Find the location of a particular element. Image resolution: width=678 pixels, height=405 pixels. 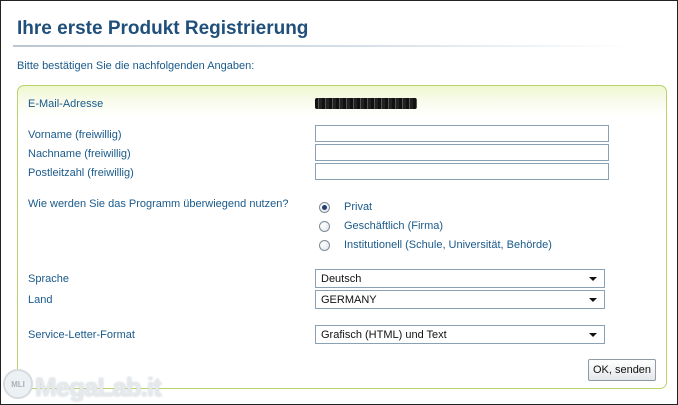

country-select: GERMANY is located at coordinates (460, 299).